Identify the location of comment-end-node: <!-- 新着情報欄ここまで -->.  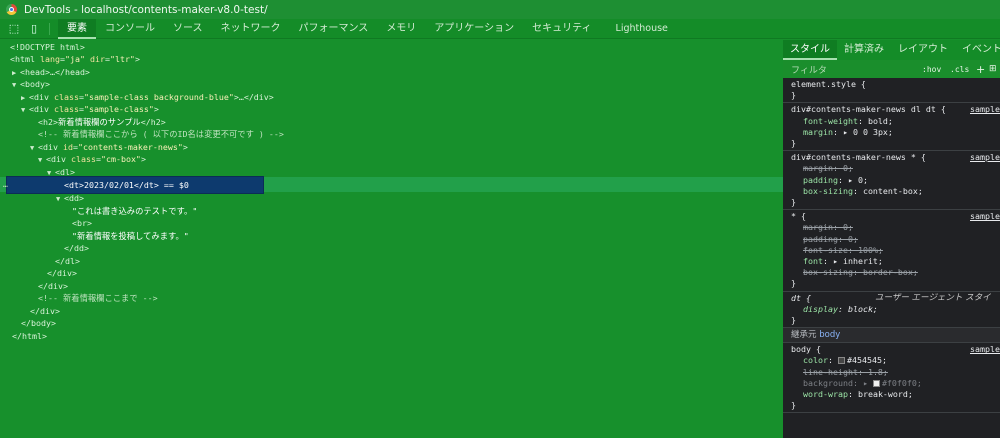
(98, 298).